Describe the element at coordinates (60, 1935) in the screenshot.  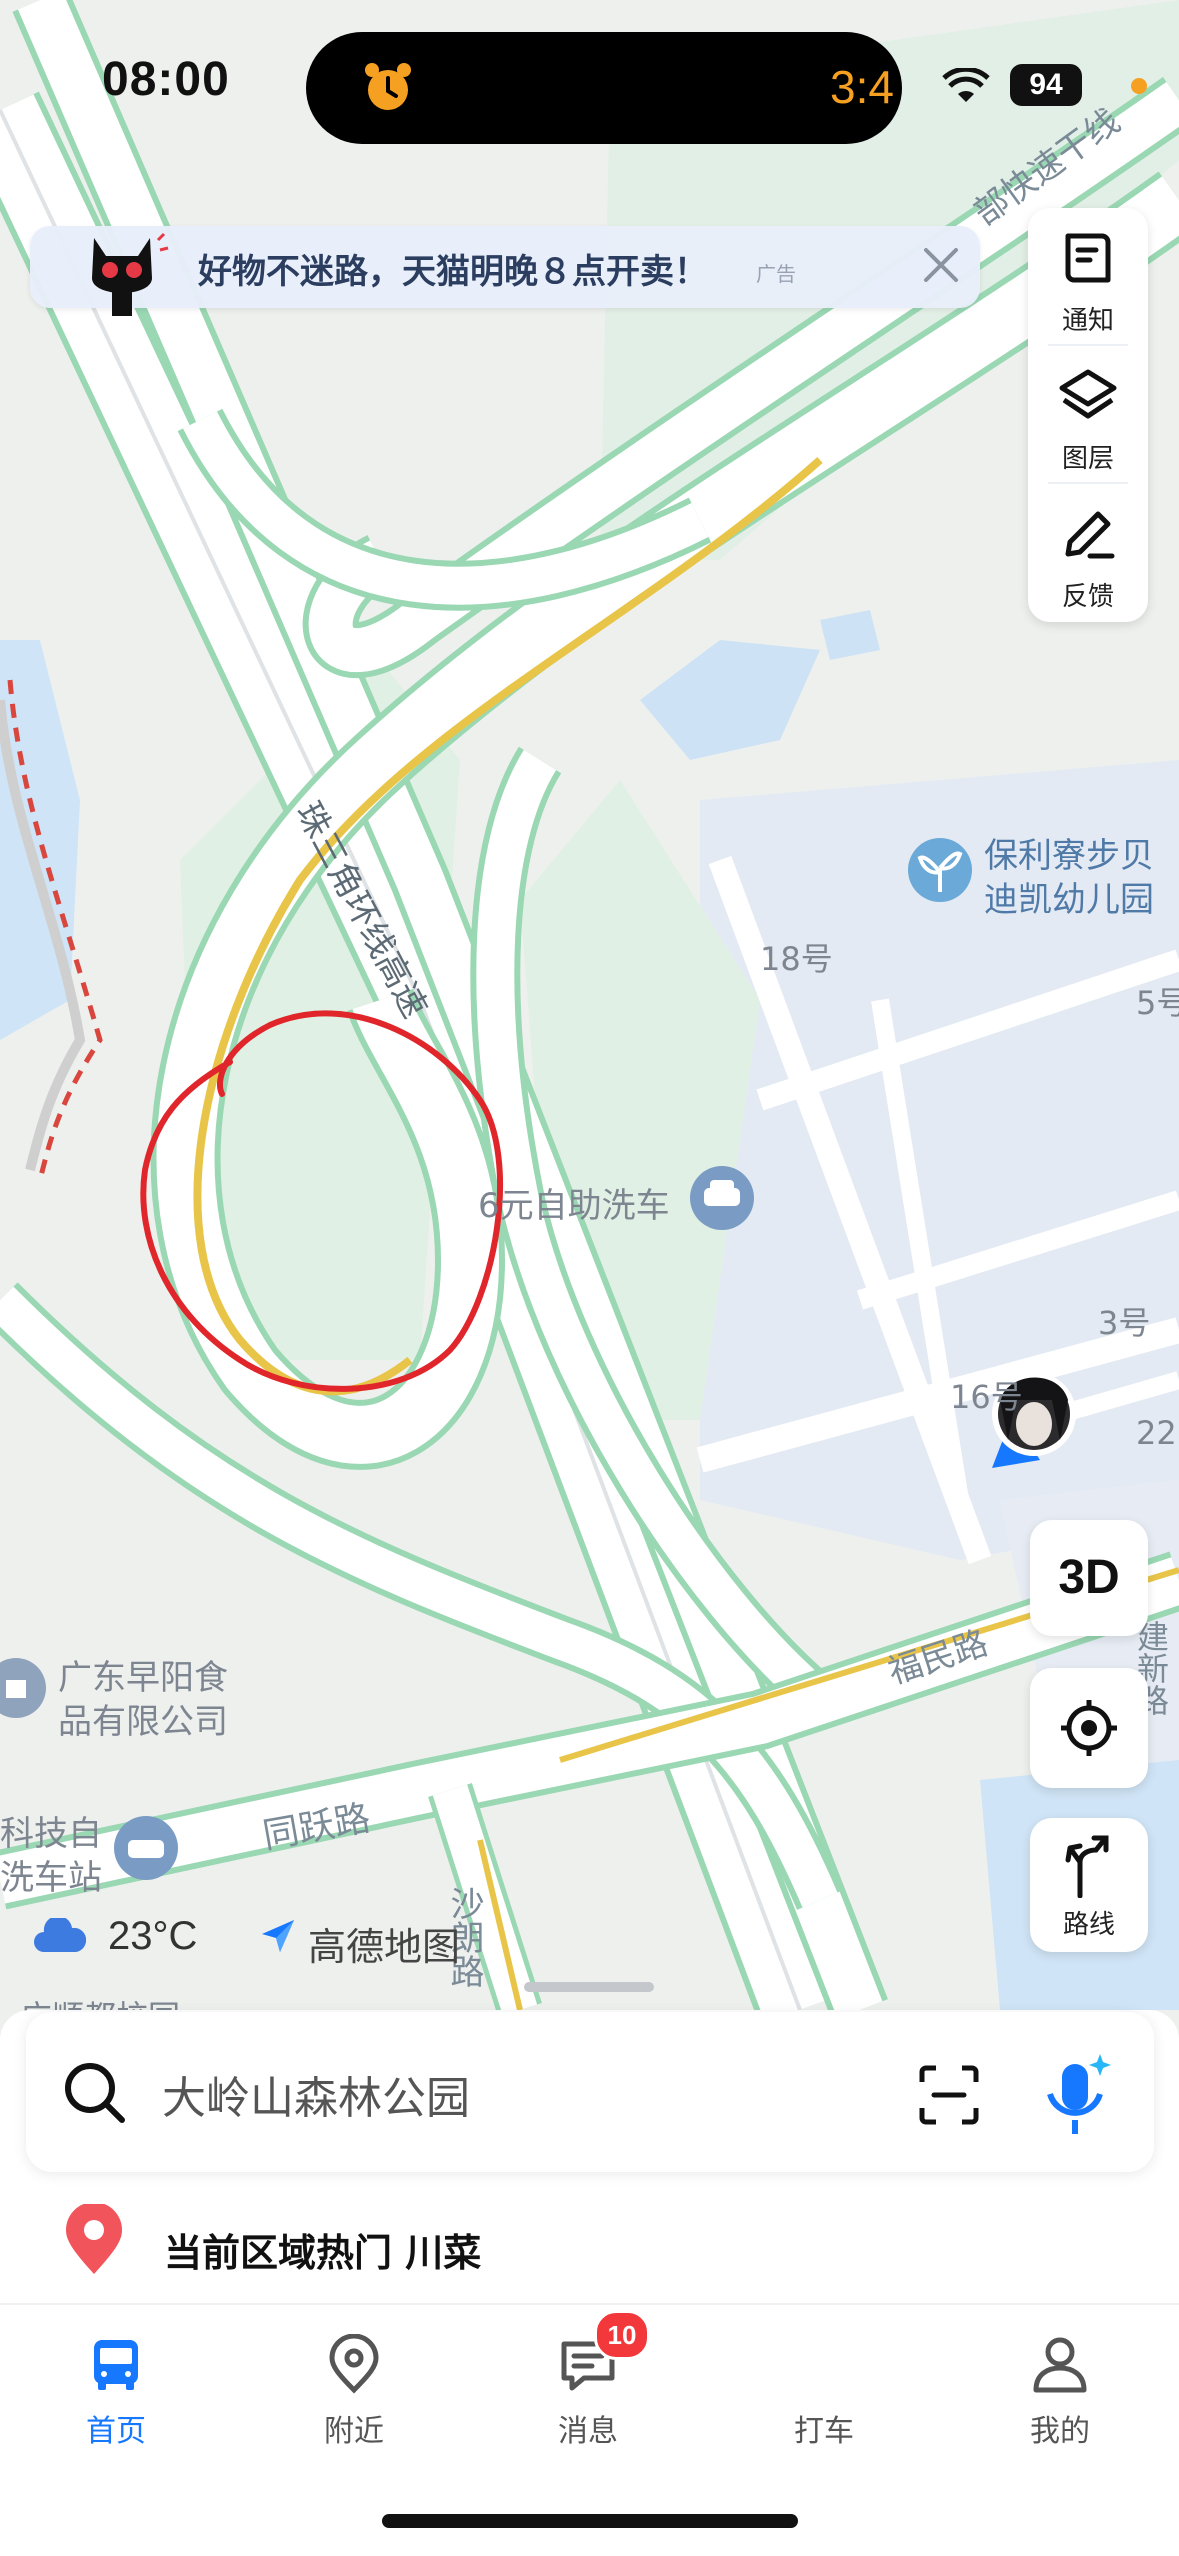
I see `cloud-icon` at that location.